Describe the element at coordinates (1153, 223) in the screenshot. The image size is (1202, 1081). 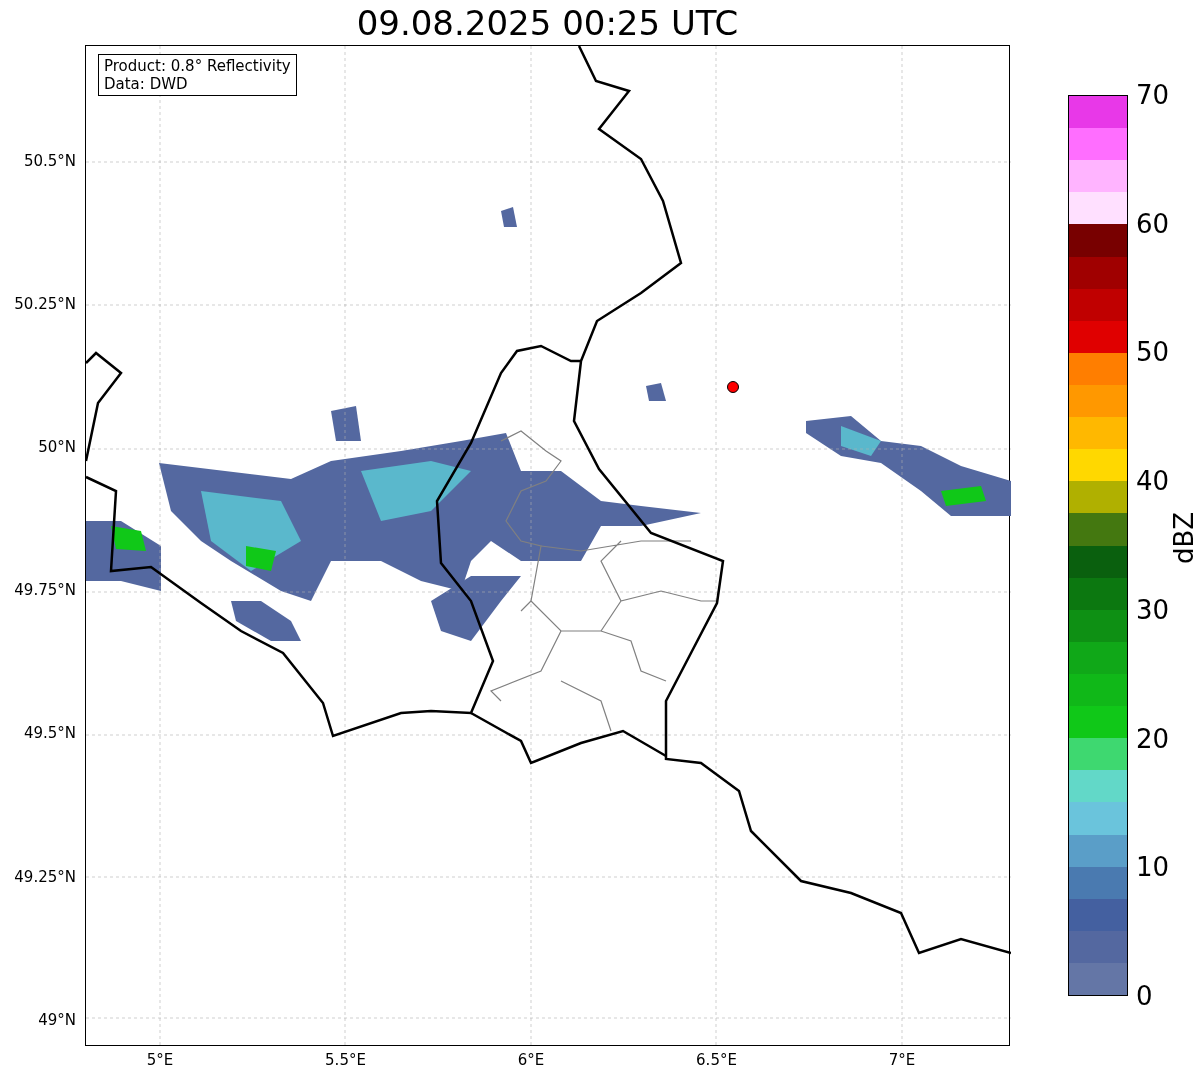
I see `colorbar-tick-label: 60` at that location.